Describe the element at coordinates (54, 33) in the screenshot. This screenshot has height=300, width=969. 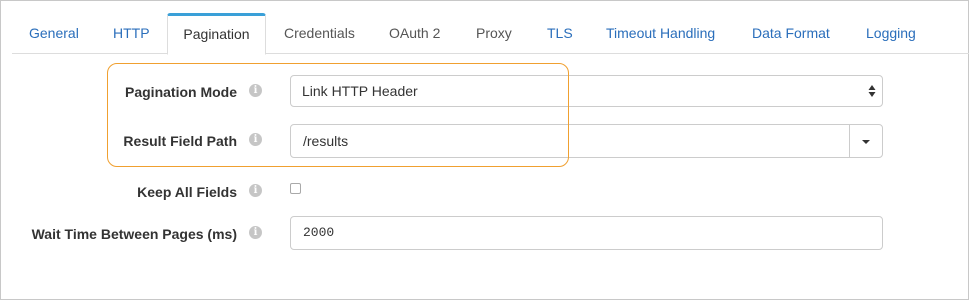
I see `tab-general: General` at that location.